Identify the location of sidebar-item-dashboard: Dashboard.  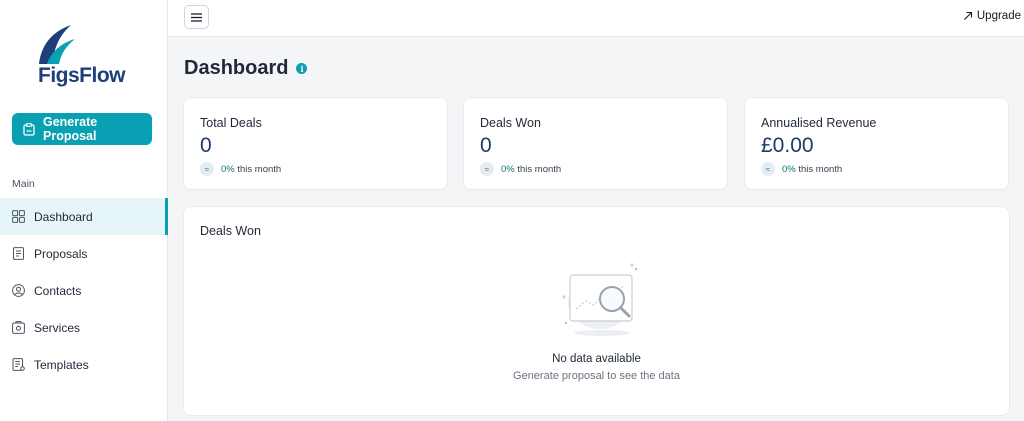
(84, 216).